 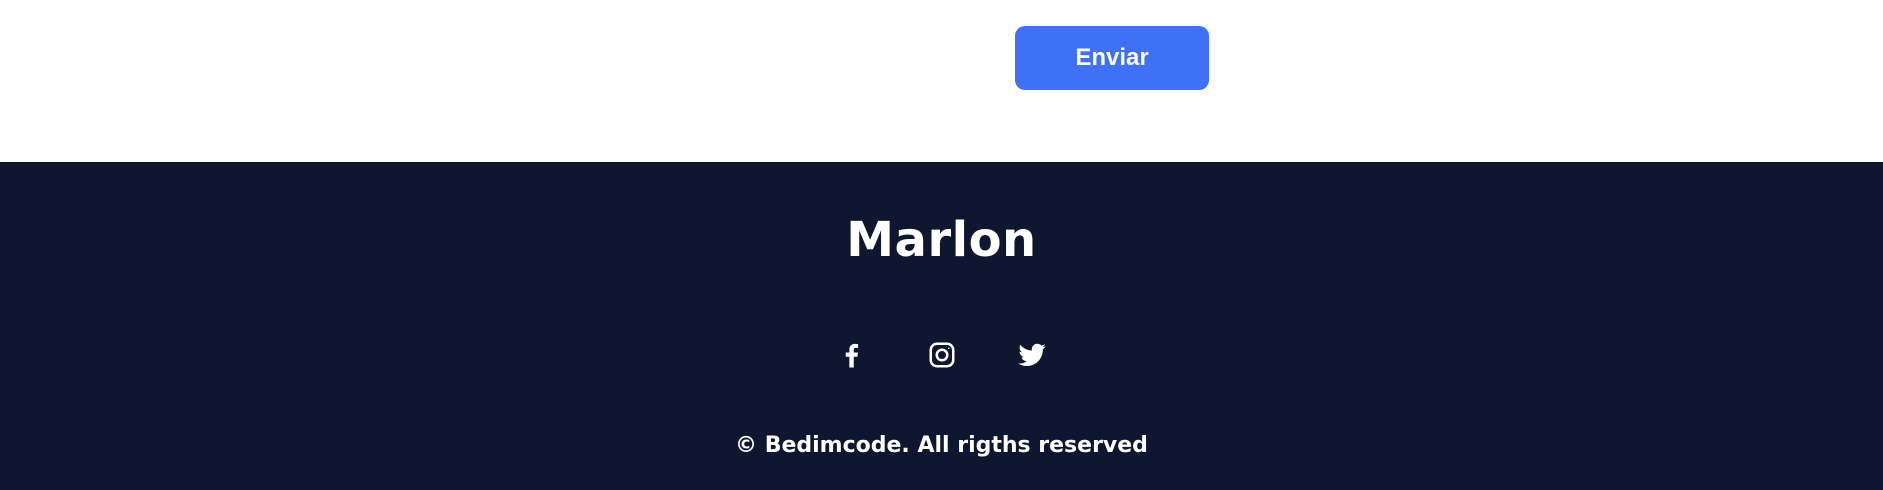 What do you see at coordinates (941, 445) in the screenshot?
I see `copyright-text: © Bedimcode. All rigths reserved` at bounding box center [941, 445].